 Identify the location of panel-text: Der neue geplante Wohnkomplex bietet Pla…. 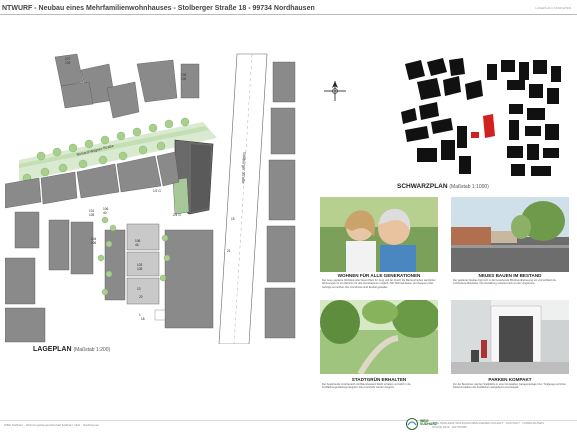
(379, 284).